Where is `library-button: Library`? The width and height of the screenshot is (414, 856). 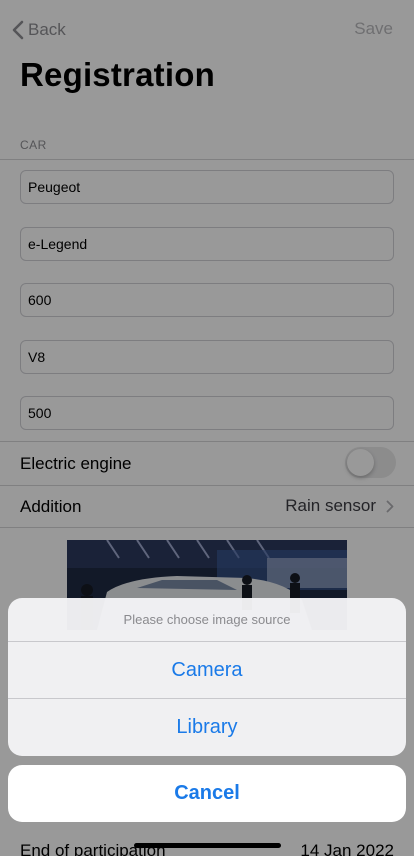 library-button: Library is located at coordinates (207, 727).